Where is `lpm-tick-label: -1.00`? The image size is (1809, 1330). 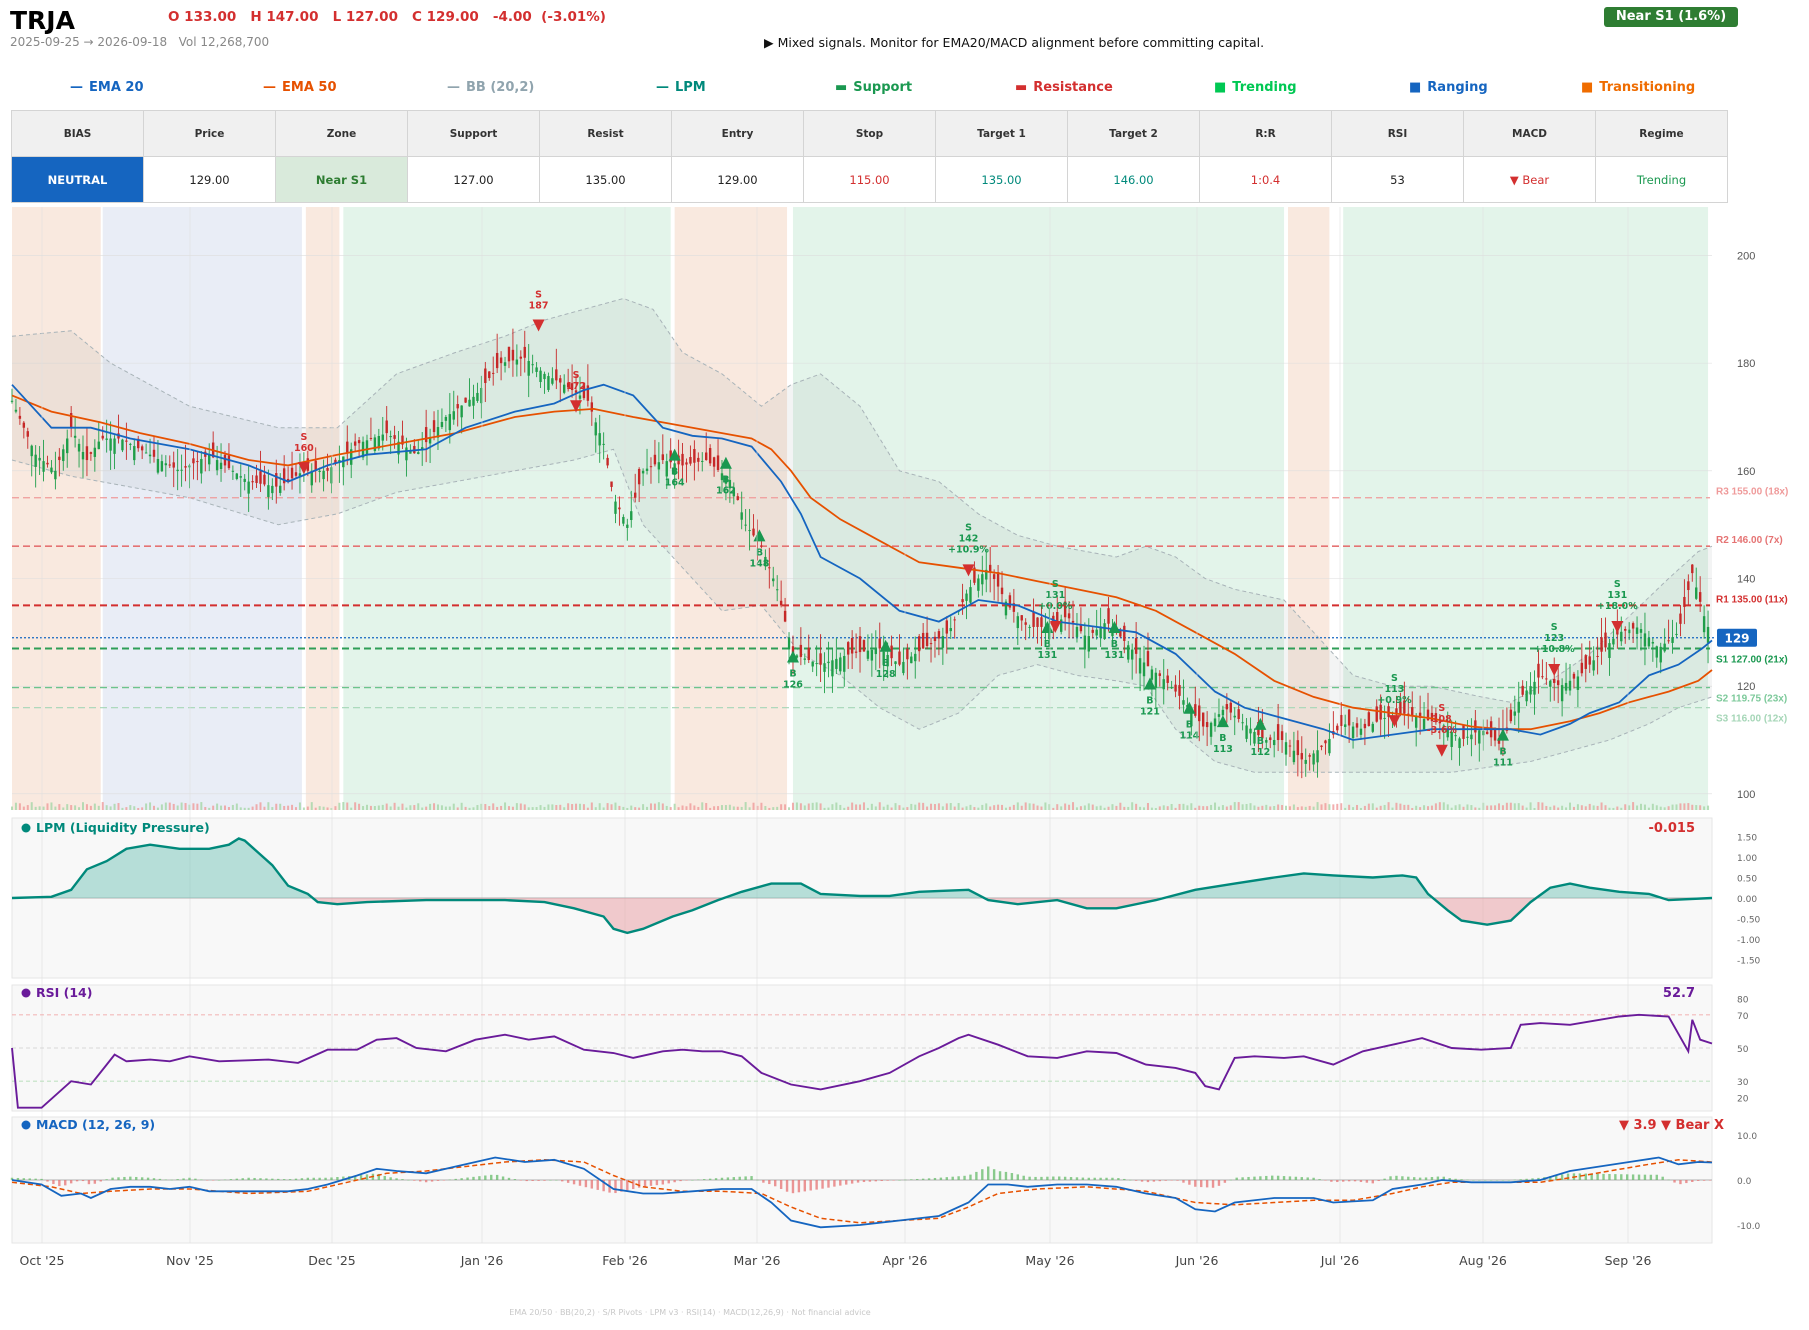 lpm-tick-label: -1.00 is located at coordinates (1749, 941).